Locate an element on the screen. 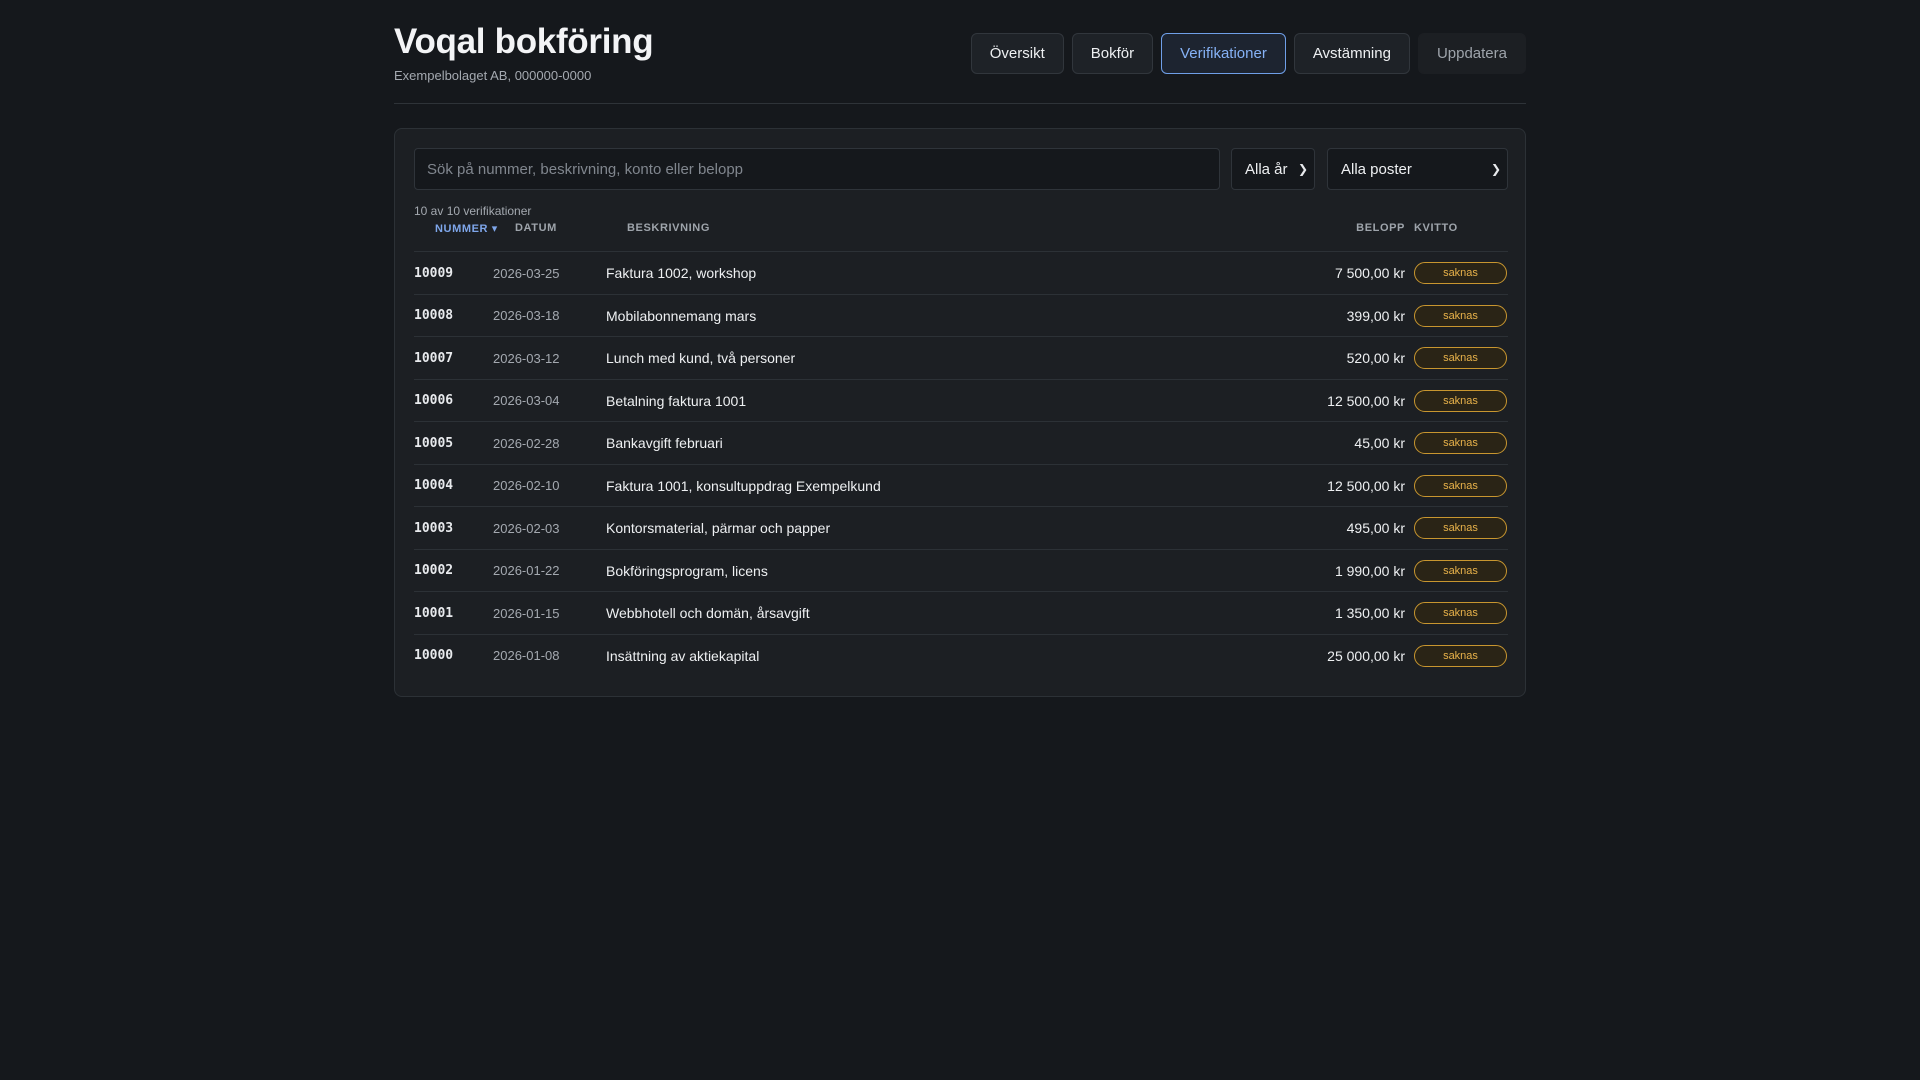 The width and height of the screenshot is (1920, 1080). posts-select-value: Alla poster is located at coordinates (1376, 169).